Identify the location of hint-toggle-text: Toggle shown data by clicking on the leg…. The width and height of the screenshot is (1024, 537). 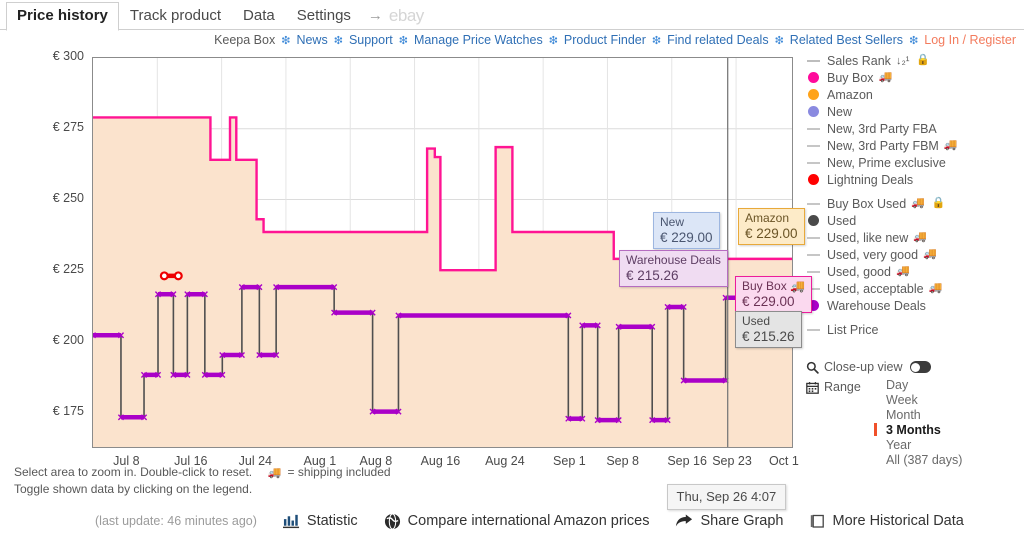
(133, 489).